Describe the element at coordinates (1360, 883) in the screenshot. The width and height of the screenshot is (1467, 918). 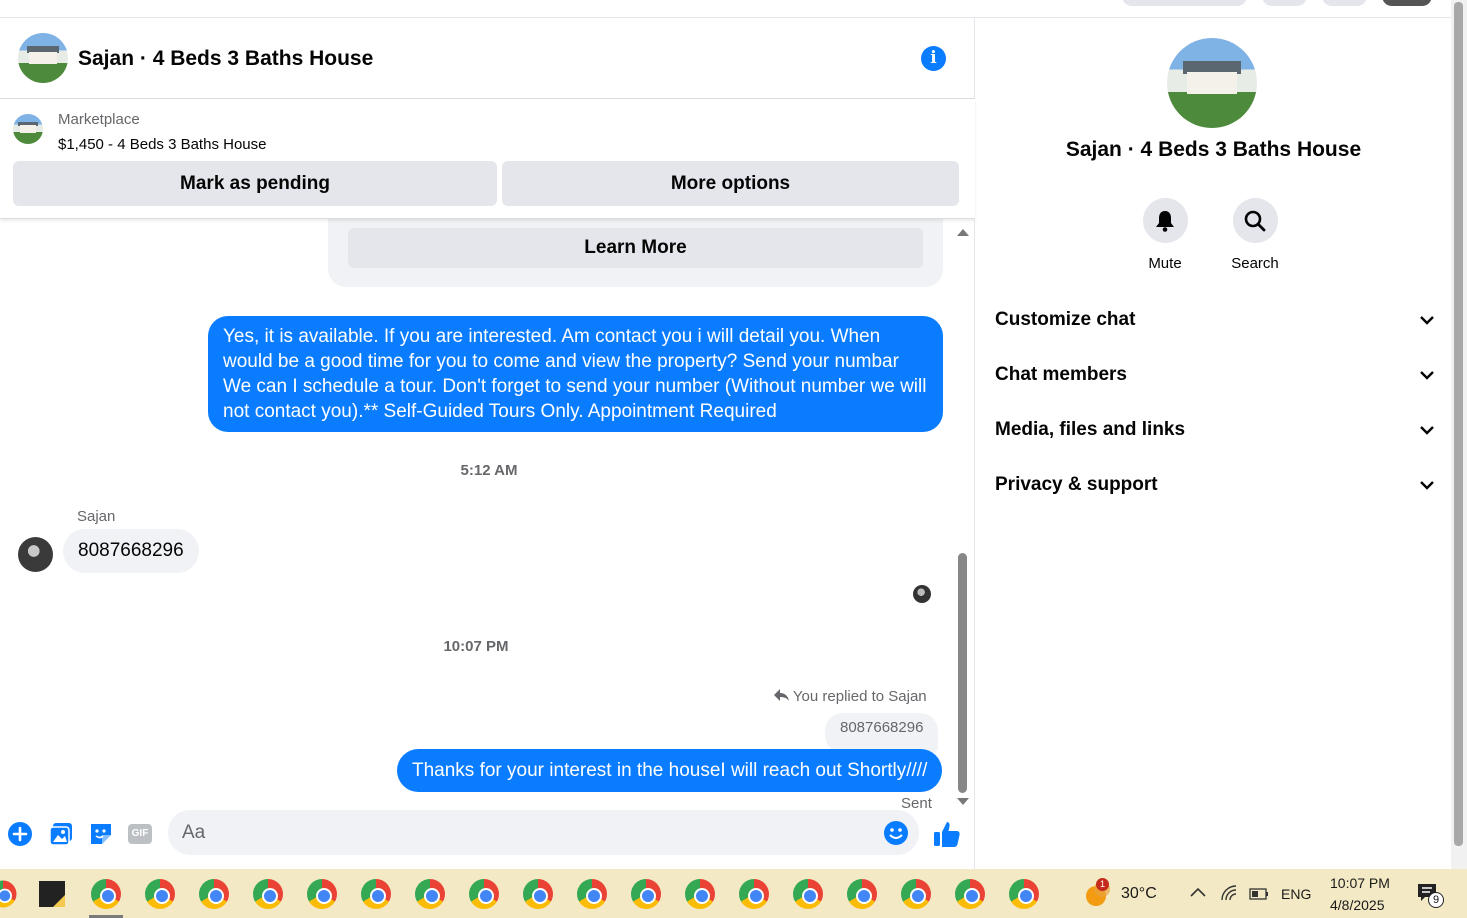
I see `clock-time: 10:07 PM` at that location.